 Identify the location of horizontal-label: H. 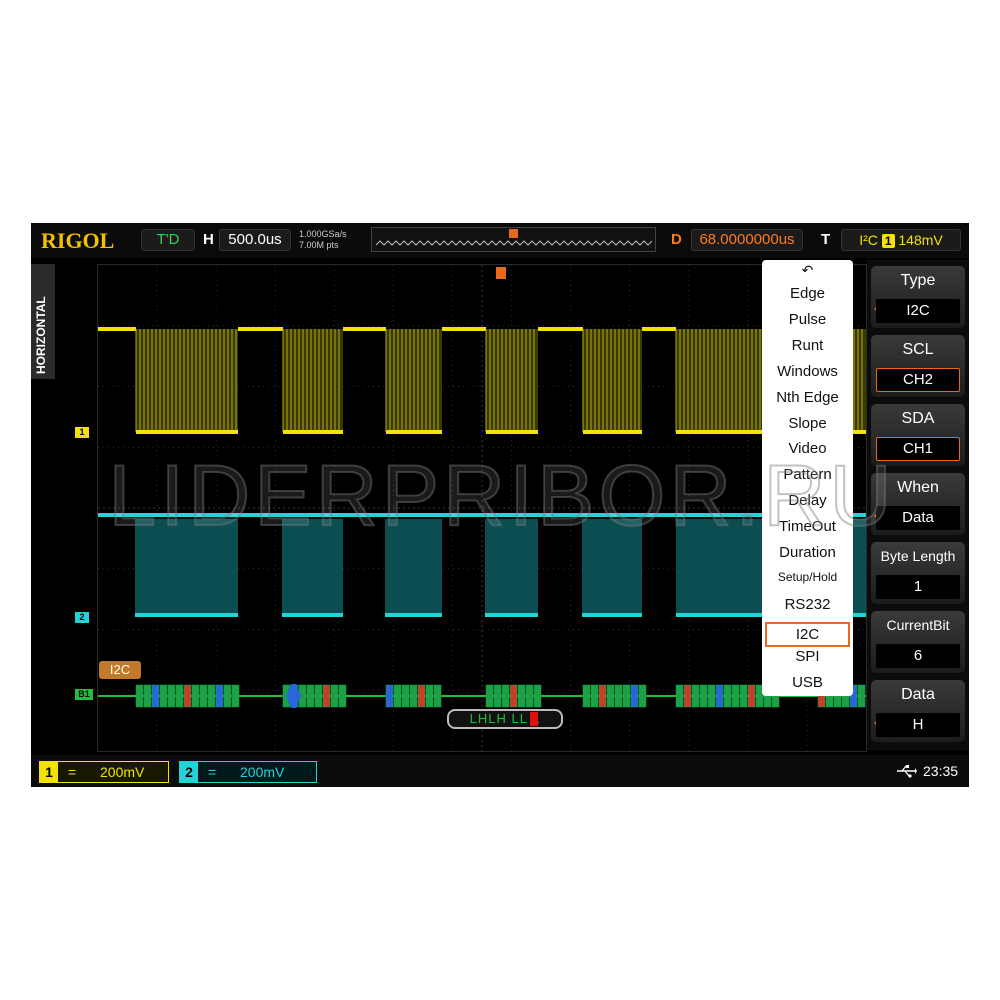
(208, 239).